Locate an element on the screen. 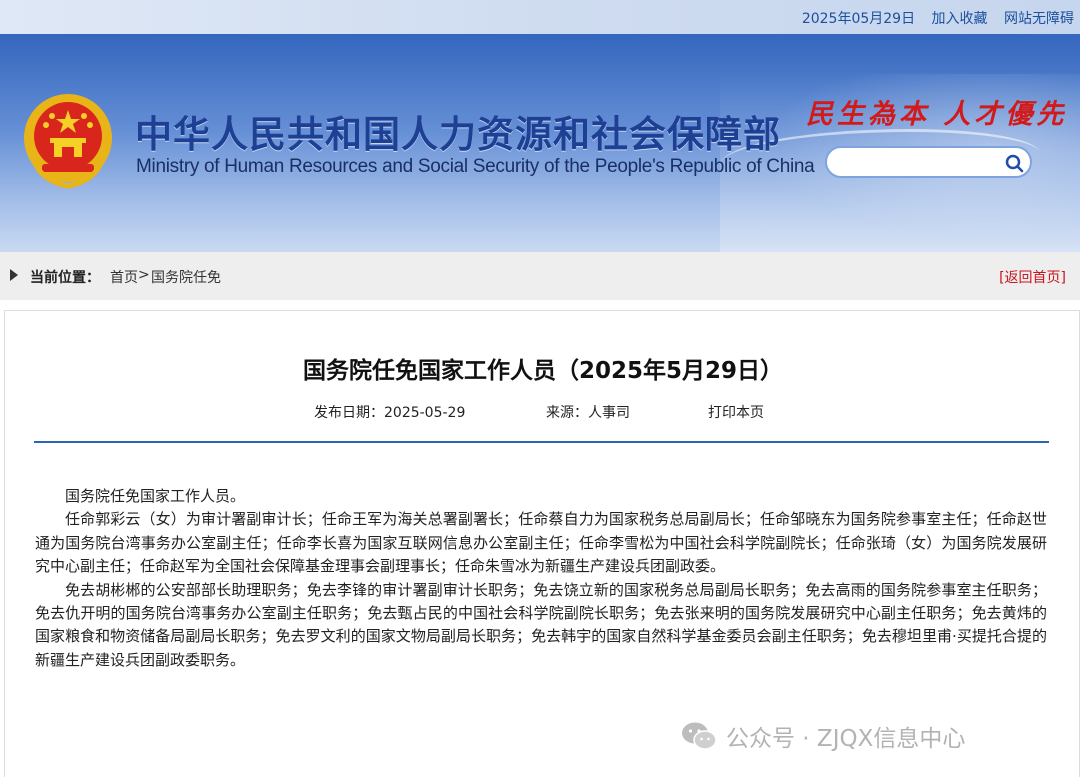 The width and height of the screenshot is (1080, 777). article-paragraph: 国务院任免国家工作人员。 is located at coordinates (155, 496).